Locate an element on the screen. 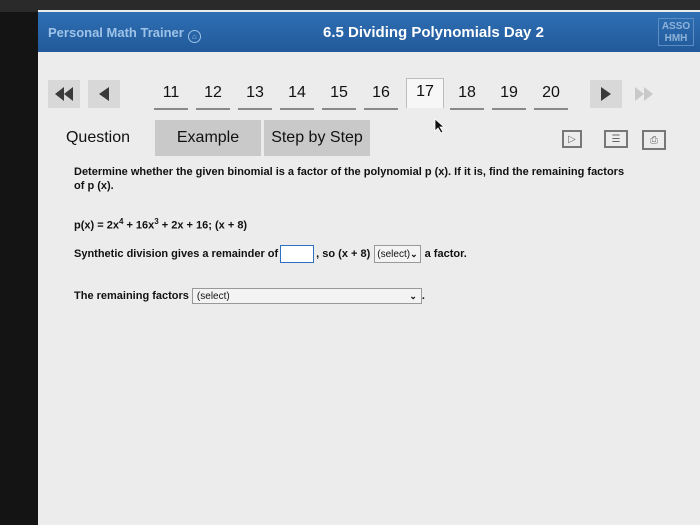 This screenshot has width=700, height=525. view-tabs: Question Example Step by Step ▷ ☰ ⎙ is located at coordinates (369, 138).